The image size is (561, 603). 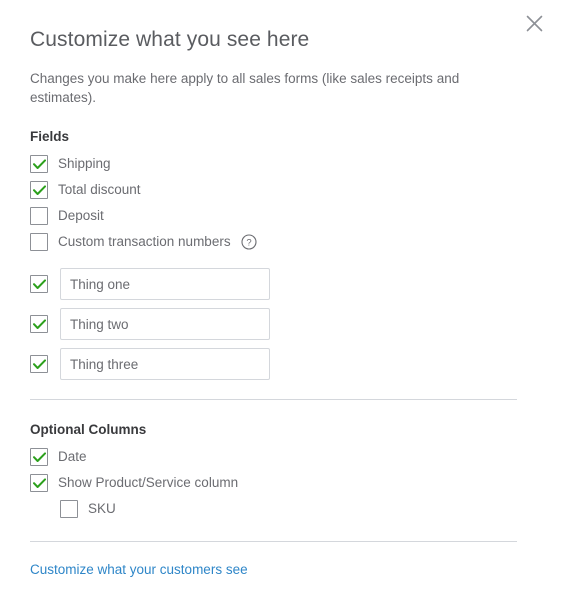 I want to click on checkbox-label-shipping: Shipping, so click(x=84, y=163).